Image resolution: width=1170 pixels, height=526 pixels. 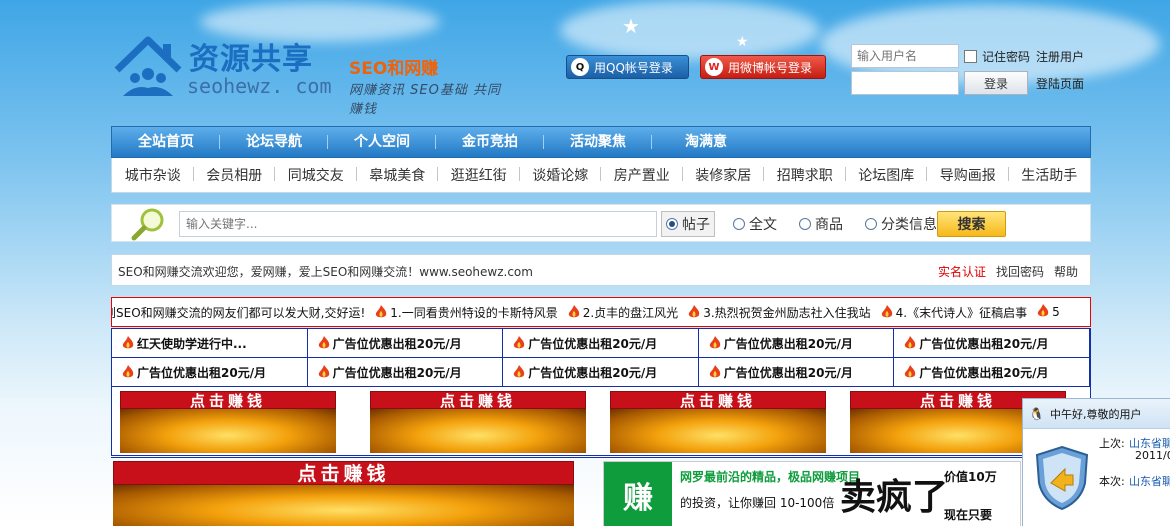 What do you see at coordinates (1048, 312) in the screenshot?
I see `marquee-item: 5` at bounding box center [1048, 312].